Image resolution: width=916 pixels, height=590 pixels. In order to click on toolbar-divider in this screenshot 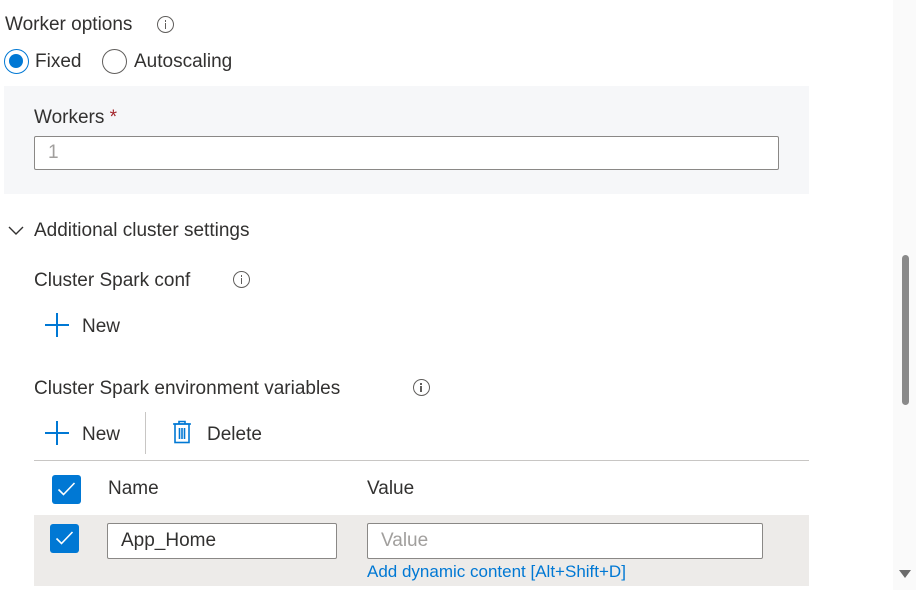, I will do `click(145, 433)`.